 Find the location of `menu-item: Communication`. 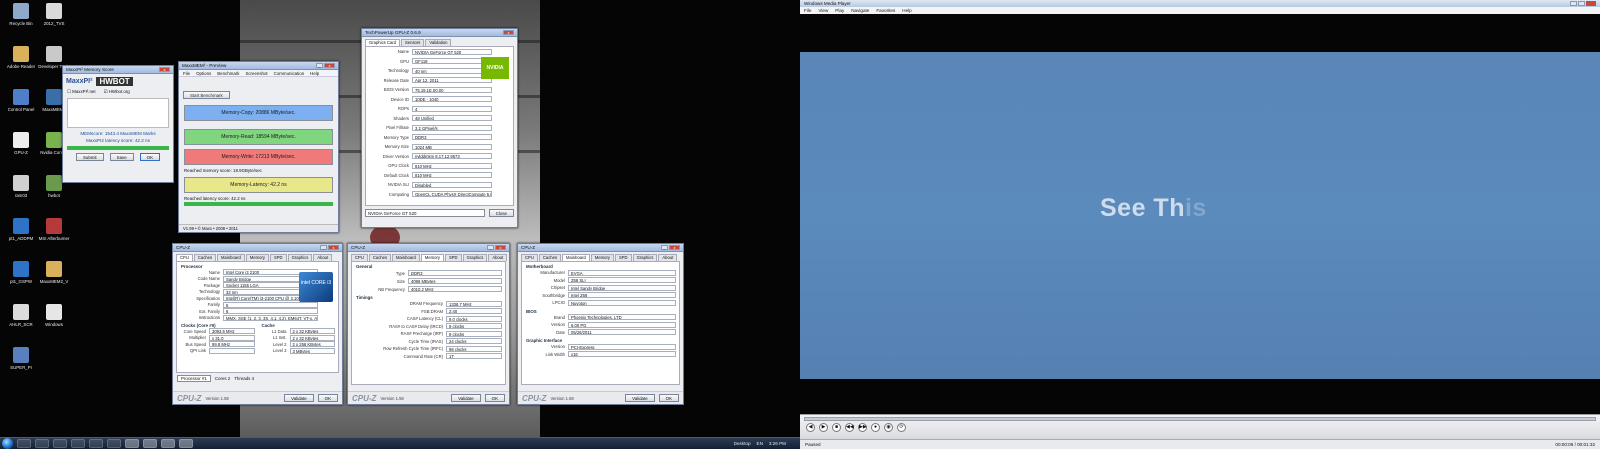

menu-item: Communication is located at coordinates (289, 73).